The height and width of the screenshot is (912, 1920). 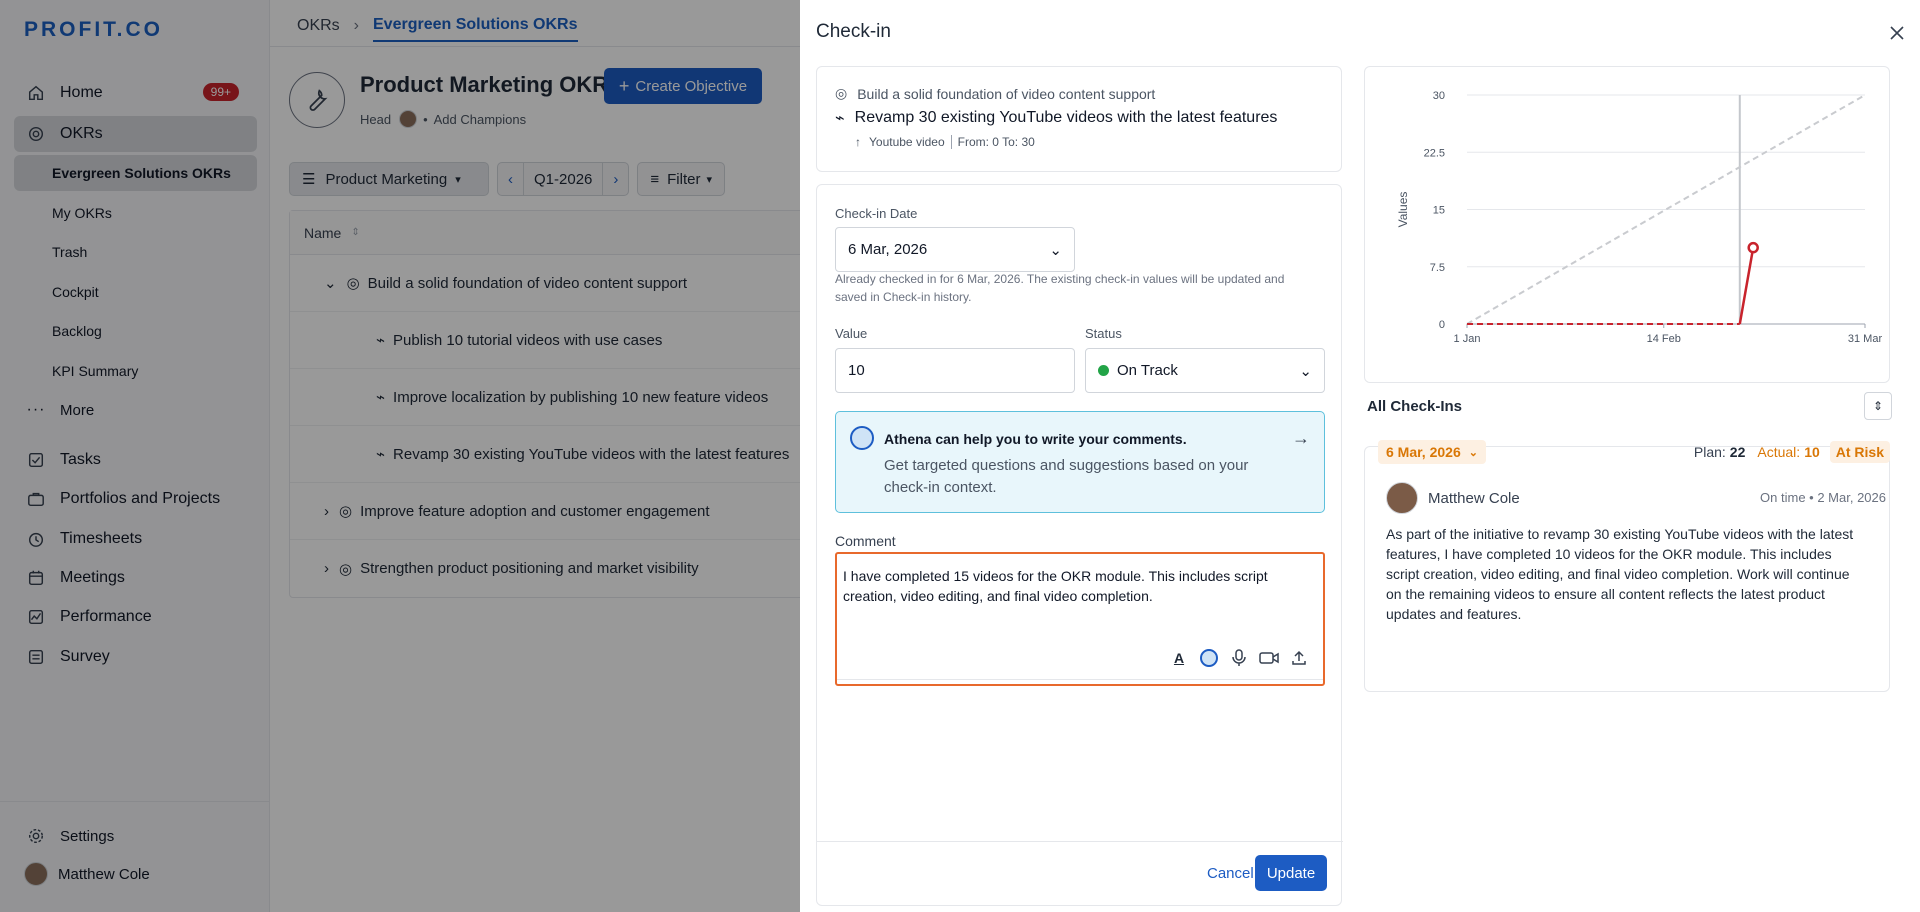 What do you see at coordinates (1299, 658) in the screenshot?
I see `upload-icon` at bounding box center [1299, 658].